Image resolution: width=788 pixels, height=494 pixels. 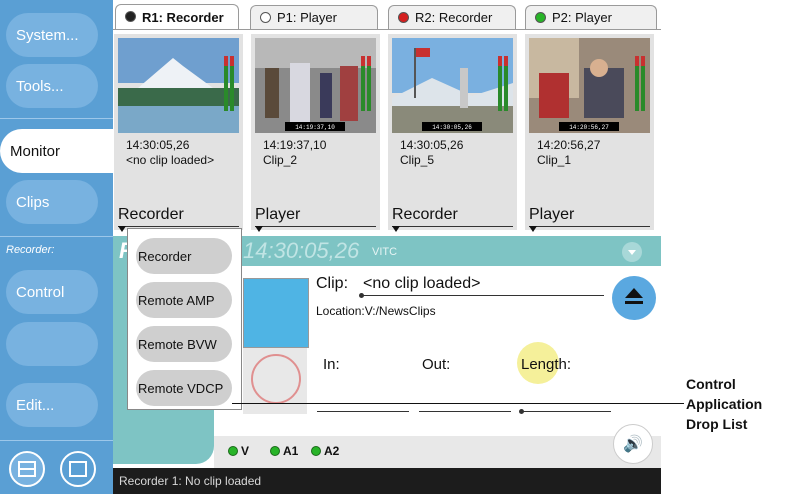 I want to click on sidebar-item-monitor: Monitor, so click(x=56, y=151).